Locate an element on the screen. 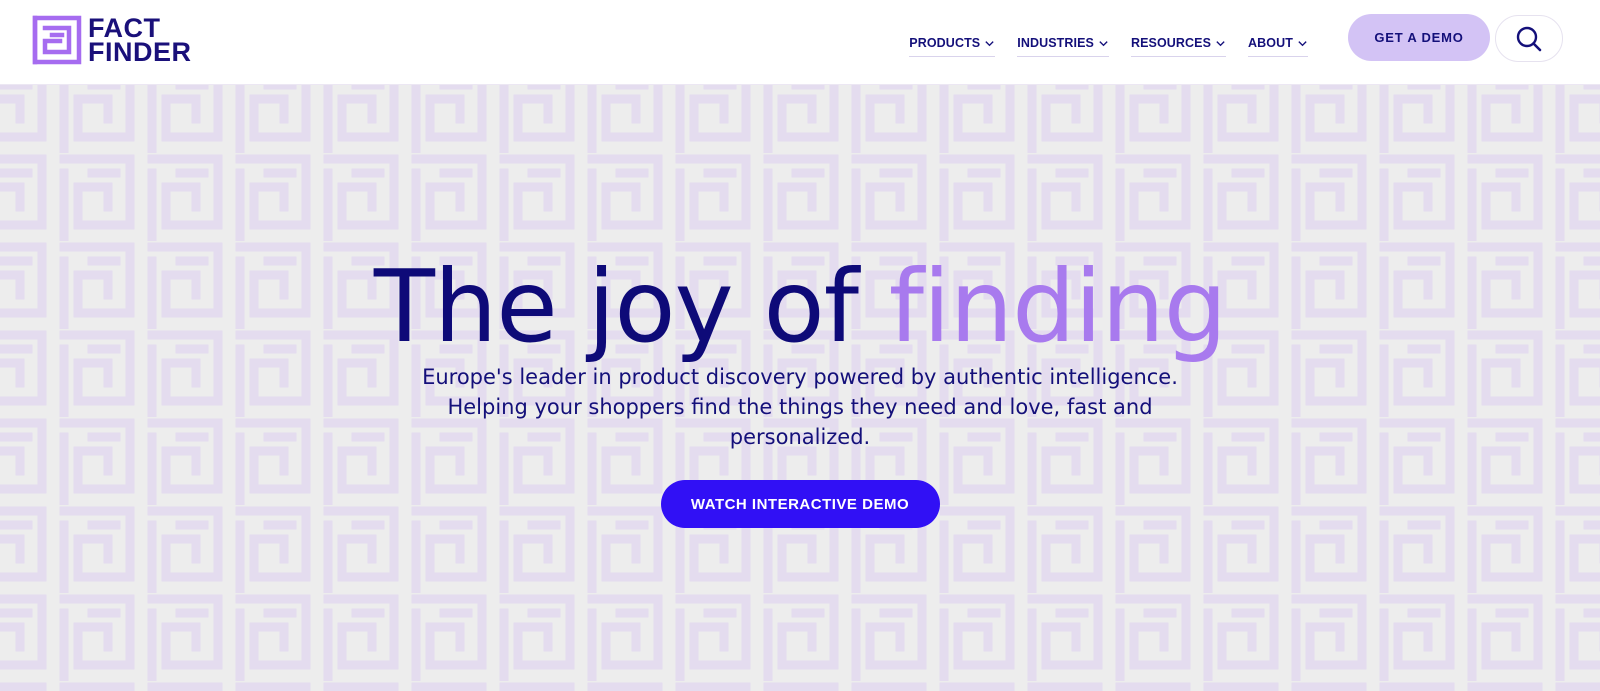 This screenshot has height=691, width=1600. search-button is located at coordinates (1529, 38).